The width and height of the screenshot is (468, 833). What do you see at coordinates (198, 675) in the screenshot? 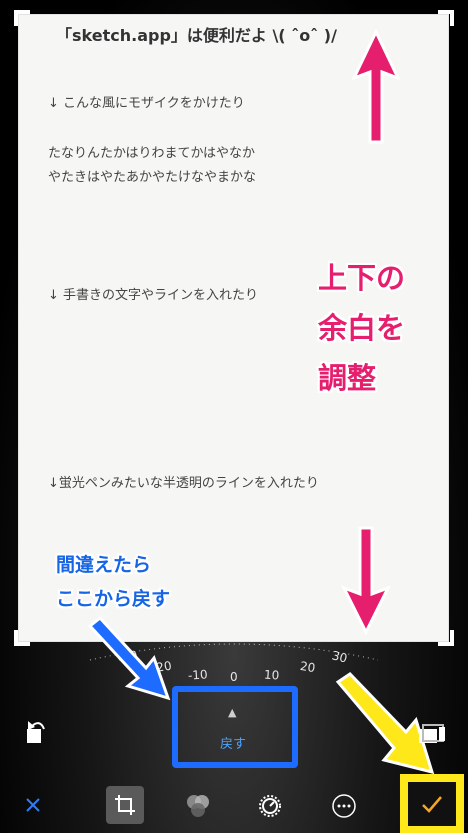
I see `dial-tick: -10` at bounding box center [198, 675].